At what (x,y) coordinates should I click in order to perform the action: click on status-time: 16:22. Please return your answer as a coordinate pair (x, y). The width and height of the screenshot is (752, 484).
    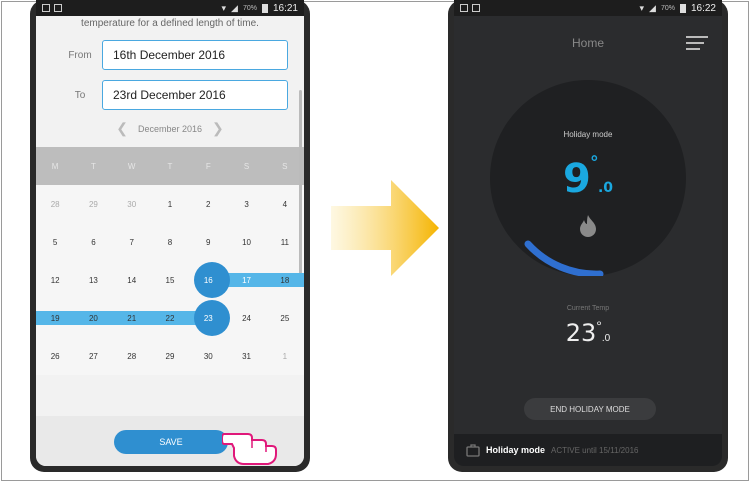
    Looking at the image, I should click on (703, 8).